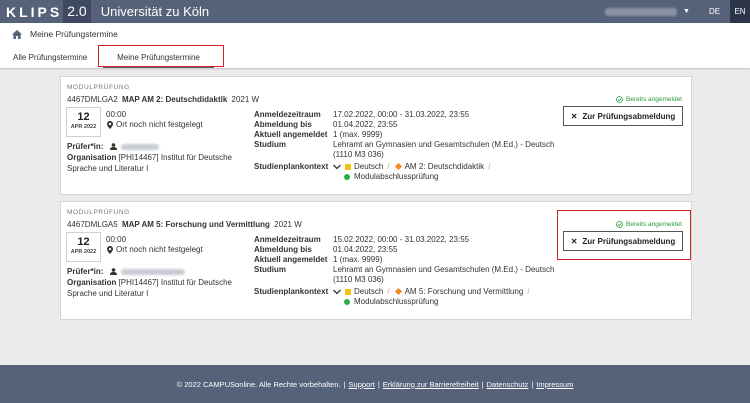 This screenshot has height=403, width=750. I want to click on exam-name: MAP AM 5: Forschung und Vermittlung, so click(196, 224).